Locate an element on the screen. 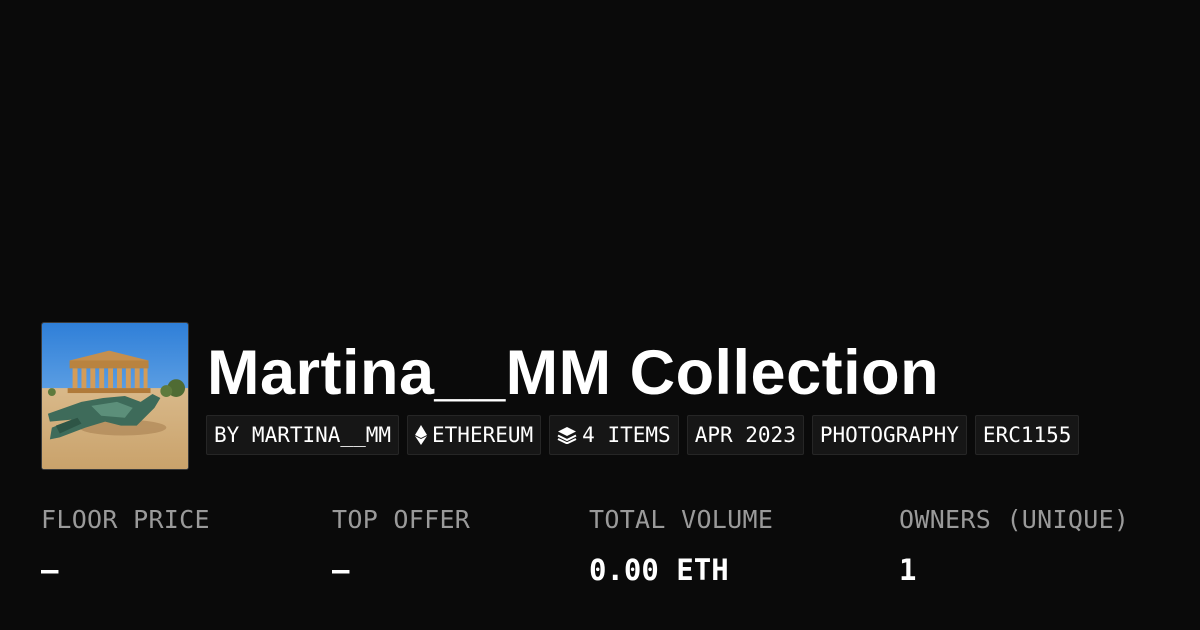 This screenshot has width=1200, height=630. items-tag: 4 ITEMS is located at coordinates (614, 435).